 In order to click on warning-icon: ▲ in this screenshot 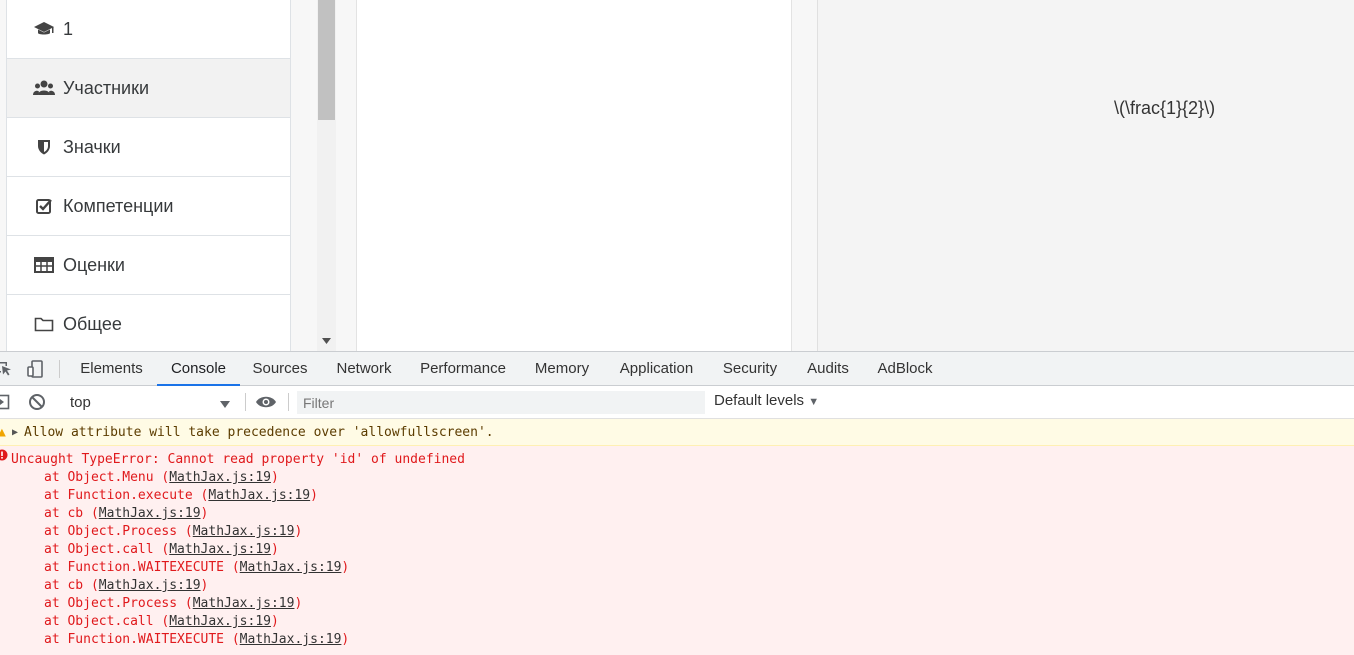, I will do `click(3, 432)`.